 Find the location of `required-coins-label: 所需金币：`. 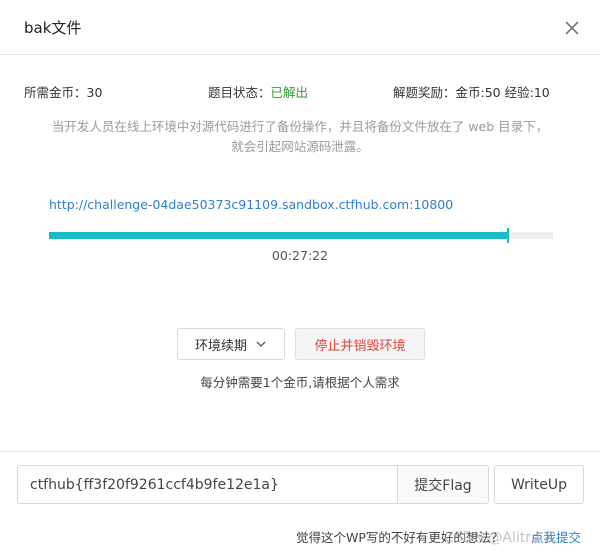

required-coins-label: 所需金币： is located at coordinates (55, 92).